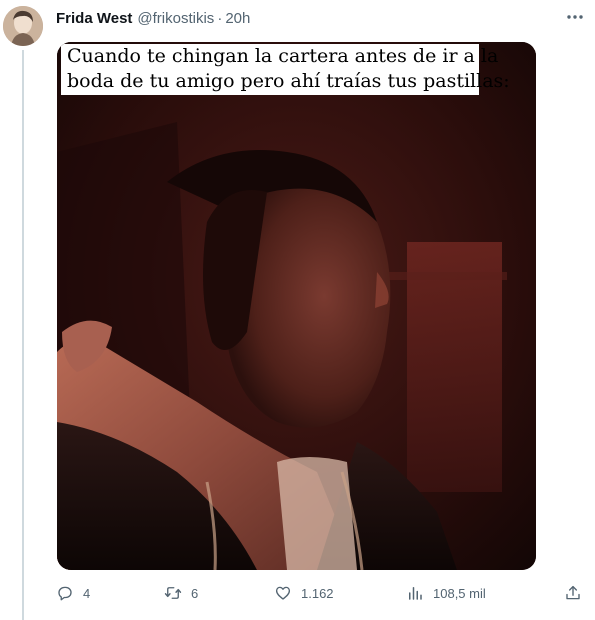 The height and width of the screenshot is (620, 595). What do you see at coordinates (415, 593) in the screenshot?
I see `analytics-icon` at bounding box center [415, 593].